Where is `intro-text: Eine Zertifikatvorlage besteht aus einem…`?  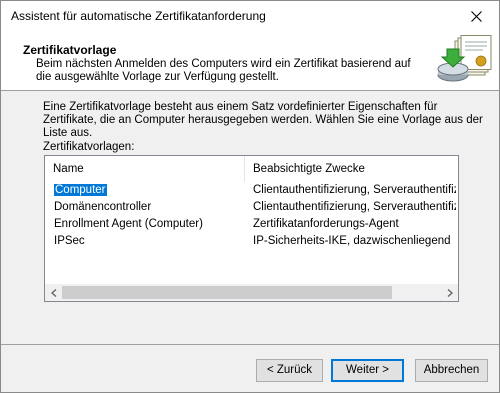
intro-text: Eine Zertifikatvorlage besteht aus einem… is located at coordinates (263, 120).